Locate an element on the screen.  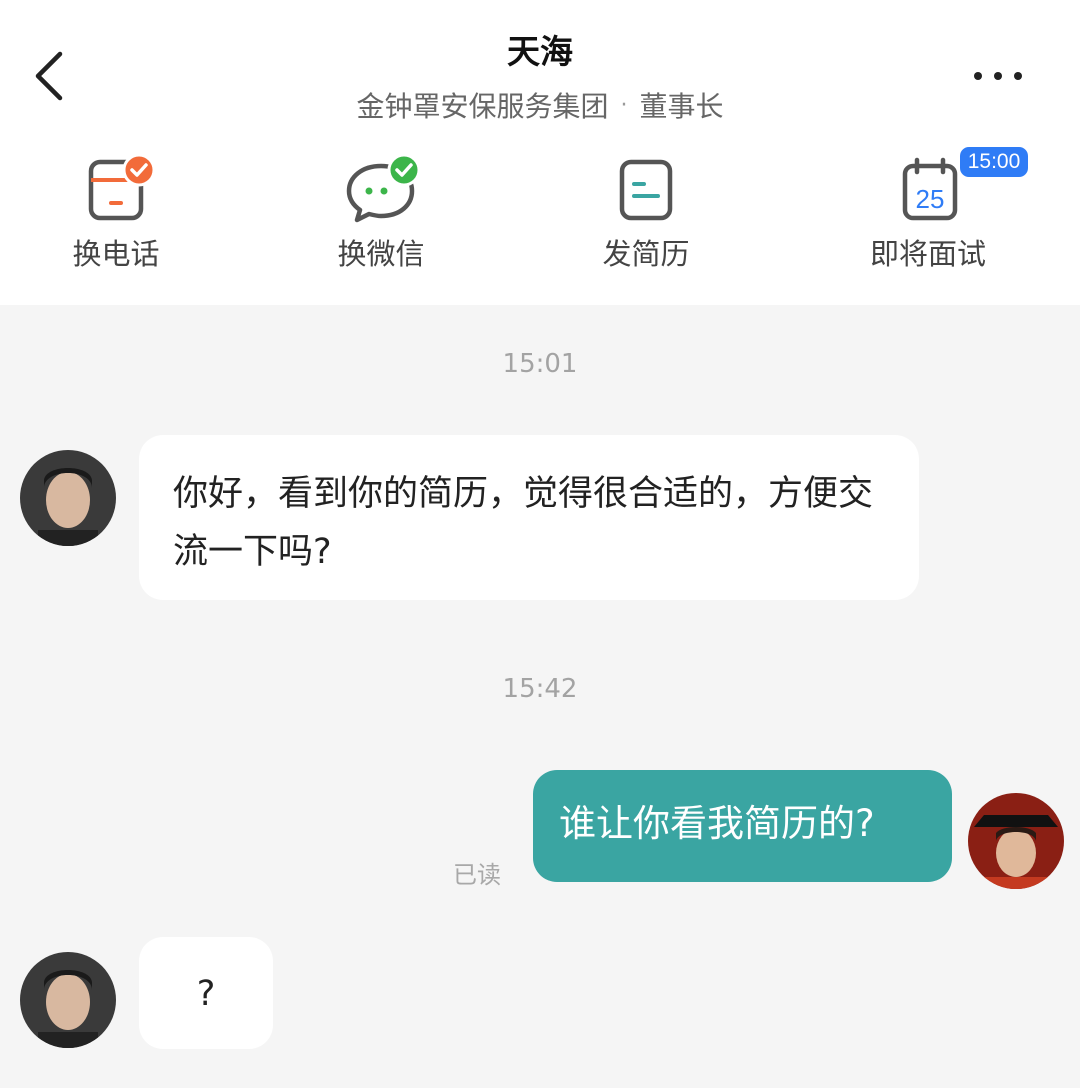
user-avatar is located at coordinates (1016, 841).